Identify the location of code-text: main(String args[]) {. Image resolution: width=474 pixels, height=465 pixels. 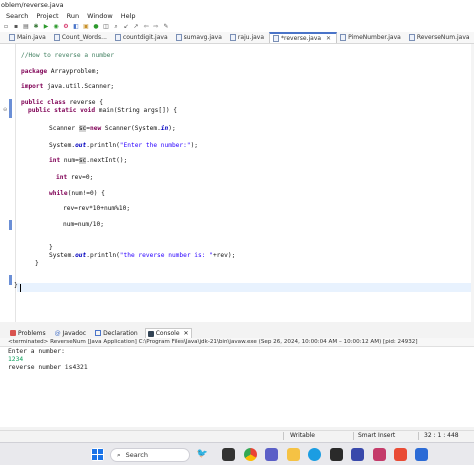
(136, 110).